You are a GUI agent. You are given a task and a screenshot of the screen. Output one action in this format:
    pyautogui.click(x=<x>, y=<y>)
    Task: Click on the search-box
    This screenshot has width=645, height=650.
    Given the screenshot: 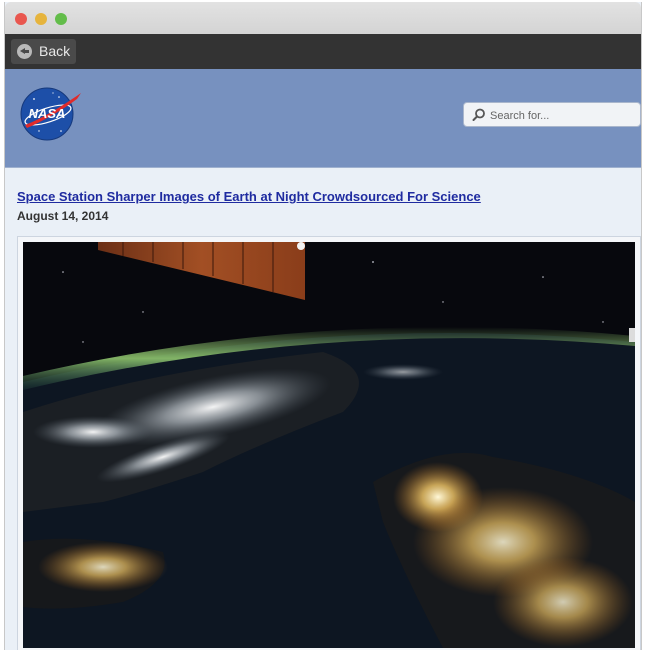 What is the action you would take?
    pyautogui.click(x=552, y=114)
    